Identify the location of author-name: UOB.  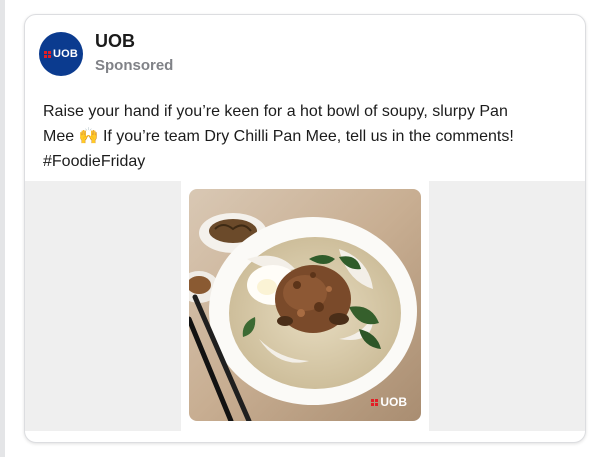
(134, 41).